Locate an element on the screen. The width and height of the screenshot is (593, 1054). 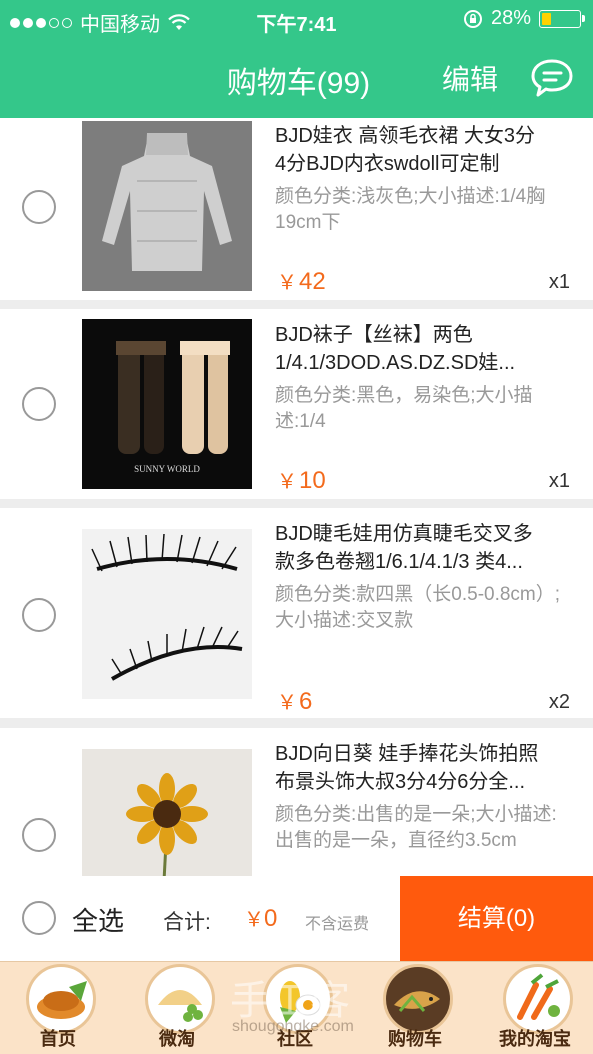
checkout-button: 结算(0) is located at coordinates (496, 918).